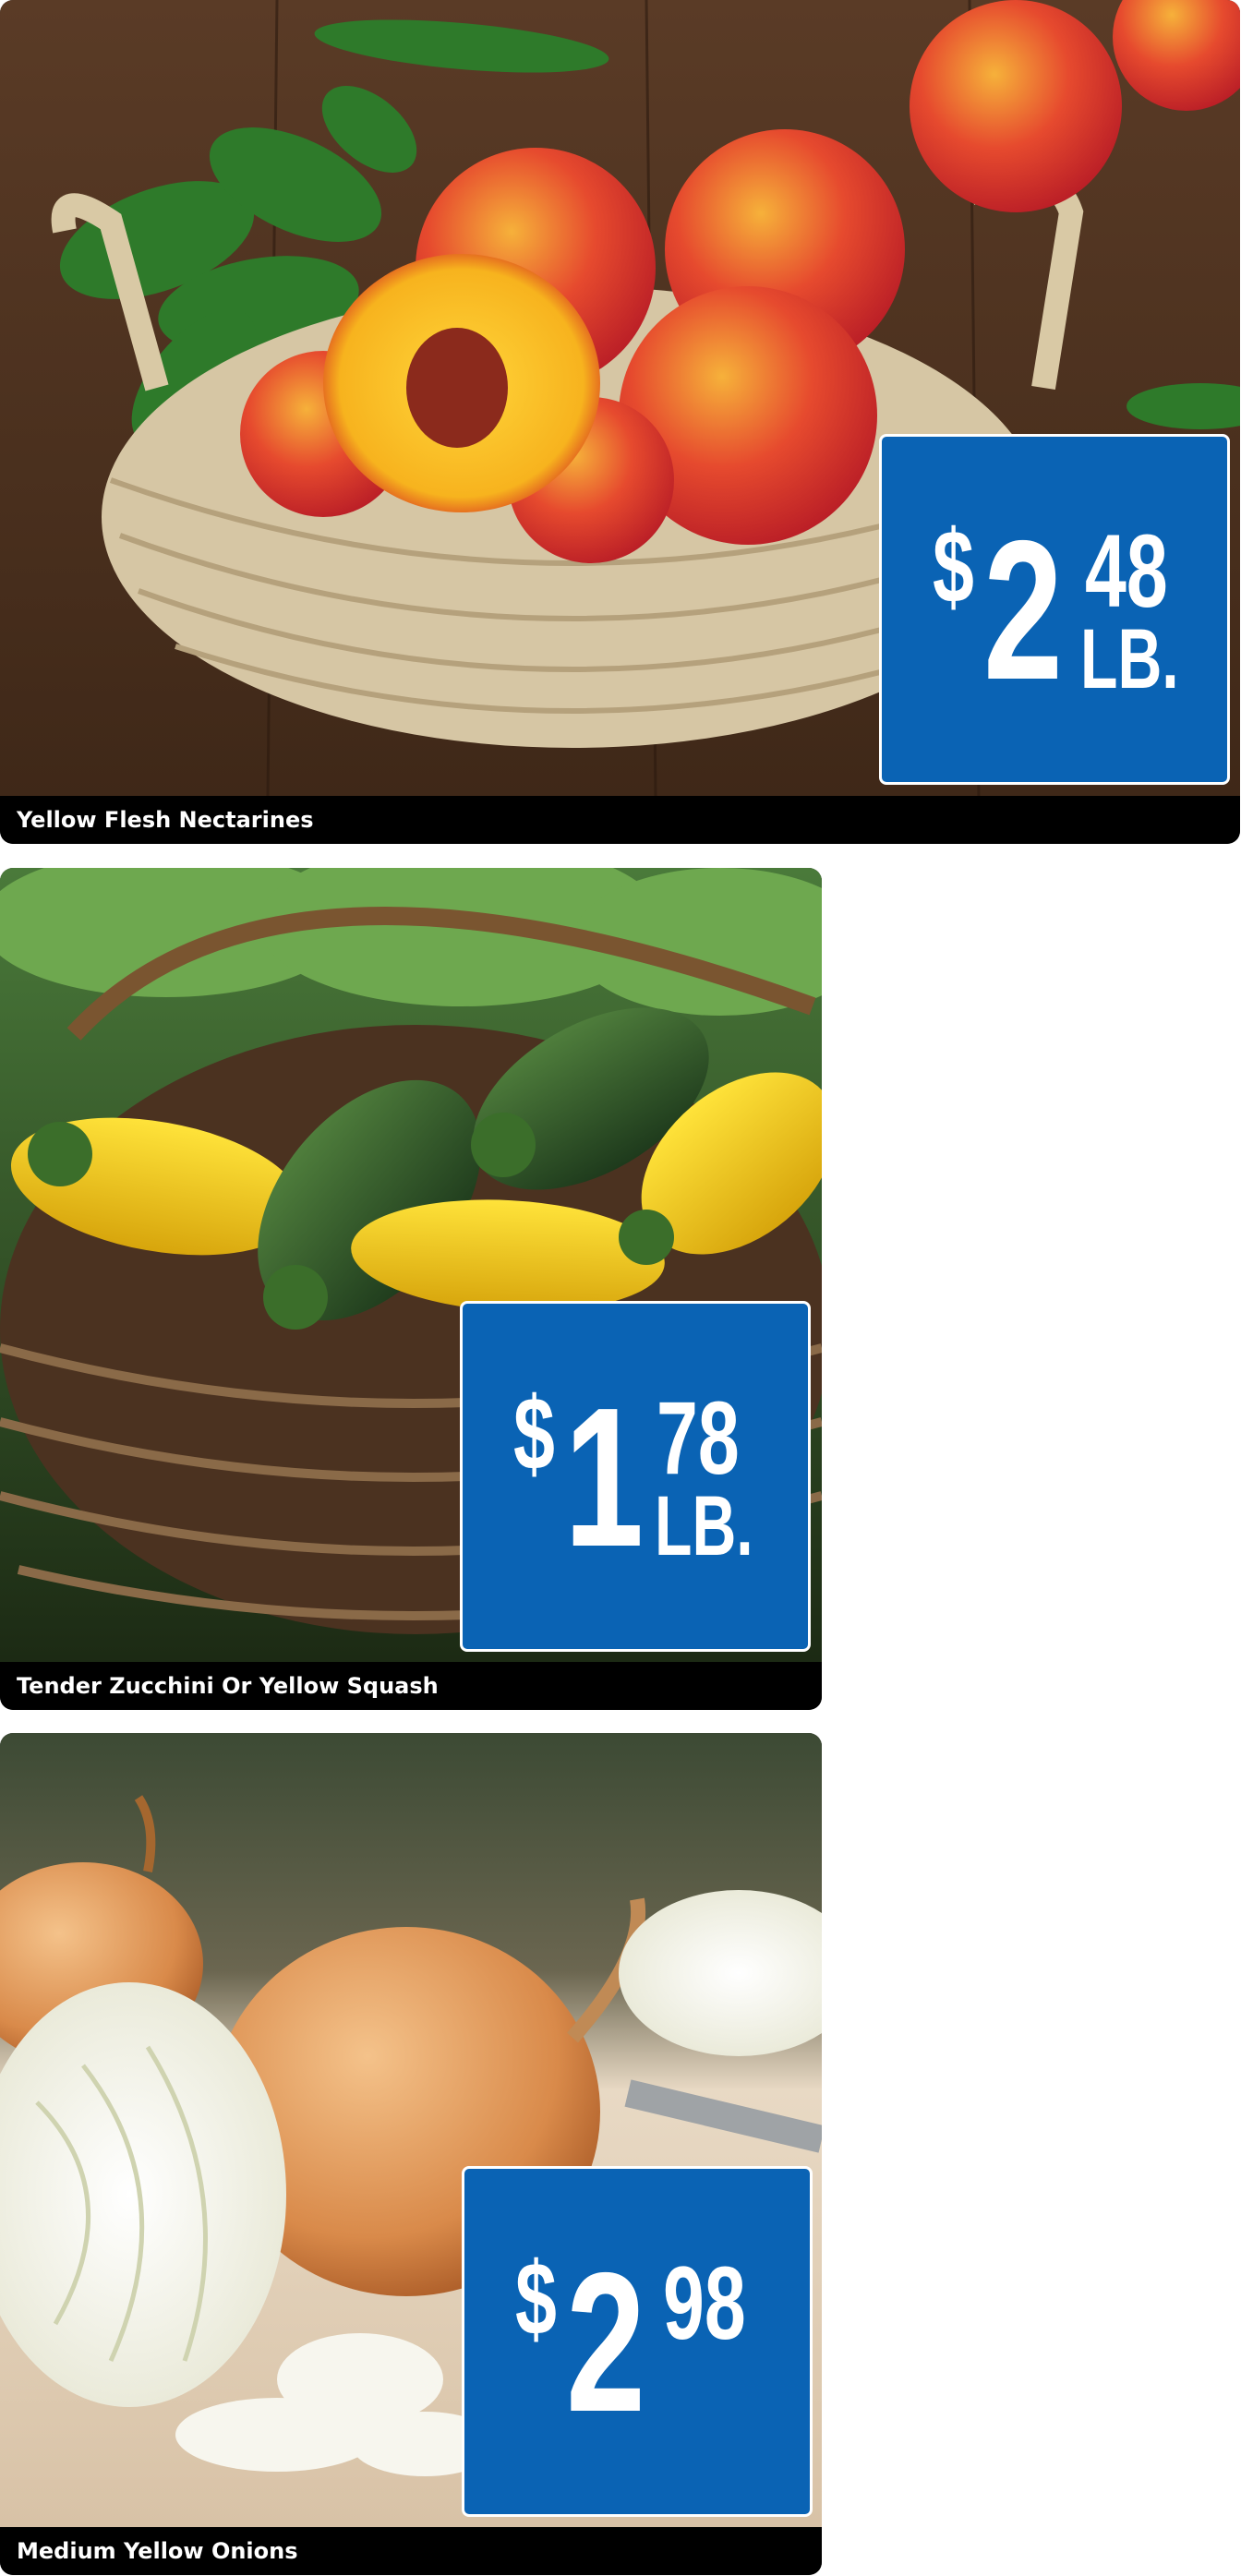  I want to click on product-name-onions: Medium Yellow Onions, so click(411, 2551).